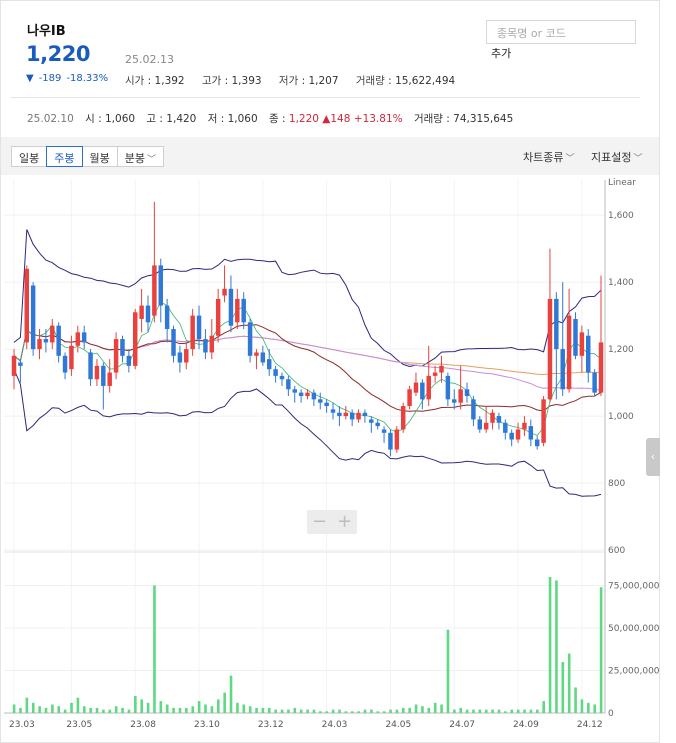  What do you see at coordinates (501, 53) in the screenshot?
I see `add-button: 추가` at bounding box center [501, 53].